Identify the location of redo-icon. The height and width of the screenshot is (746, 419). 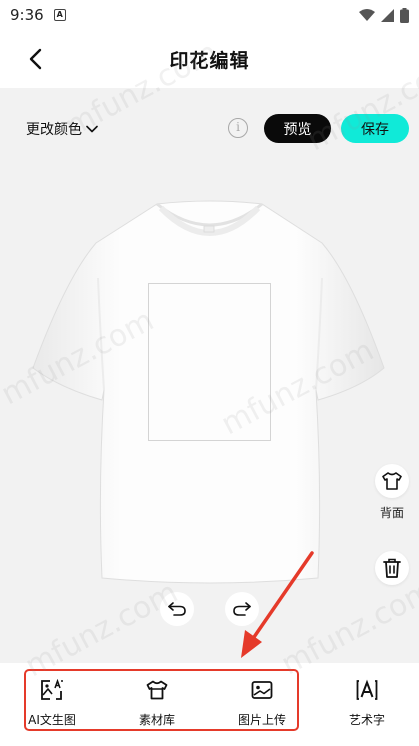
(242, 609).